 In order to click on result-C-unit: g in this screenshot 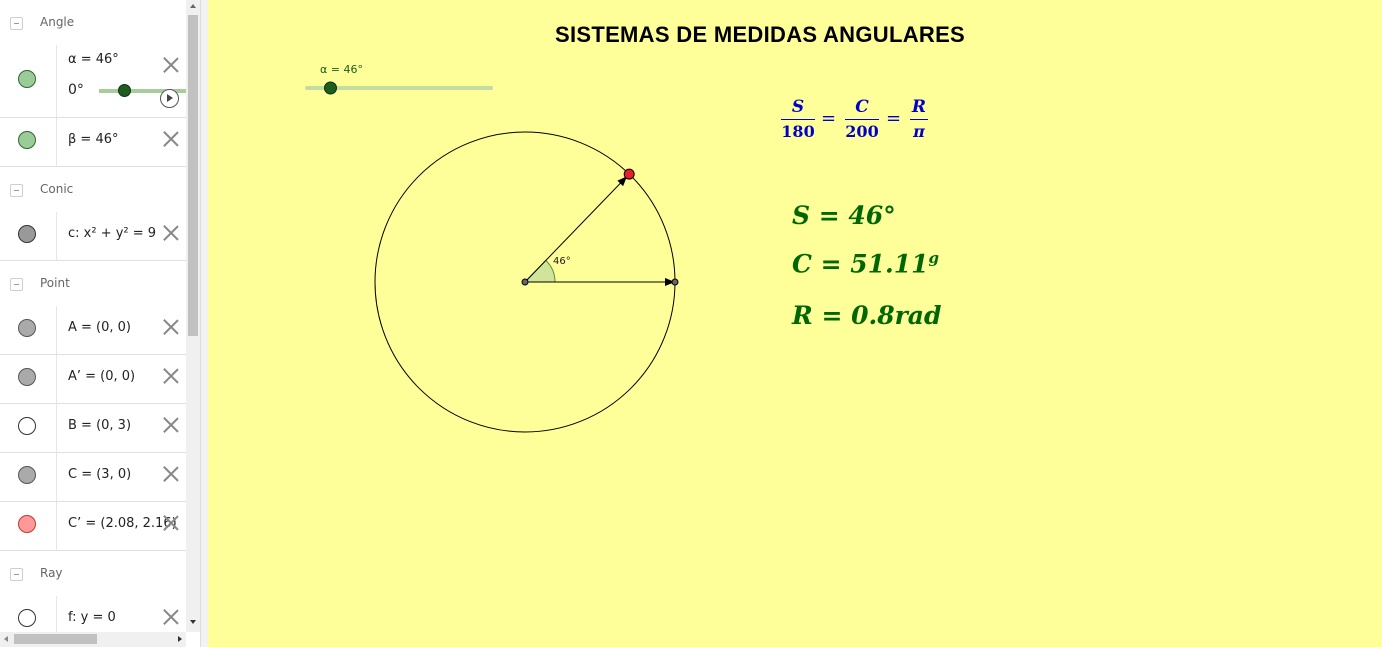, I will do `click(934, 258)`.